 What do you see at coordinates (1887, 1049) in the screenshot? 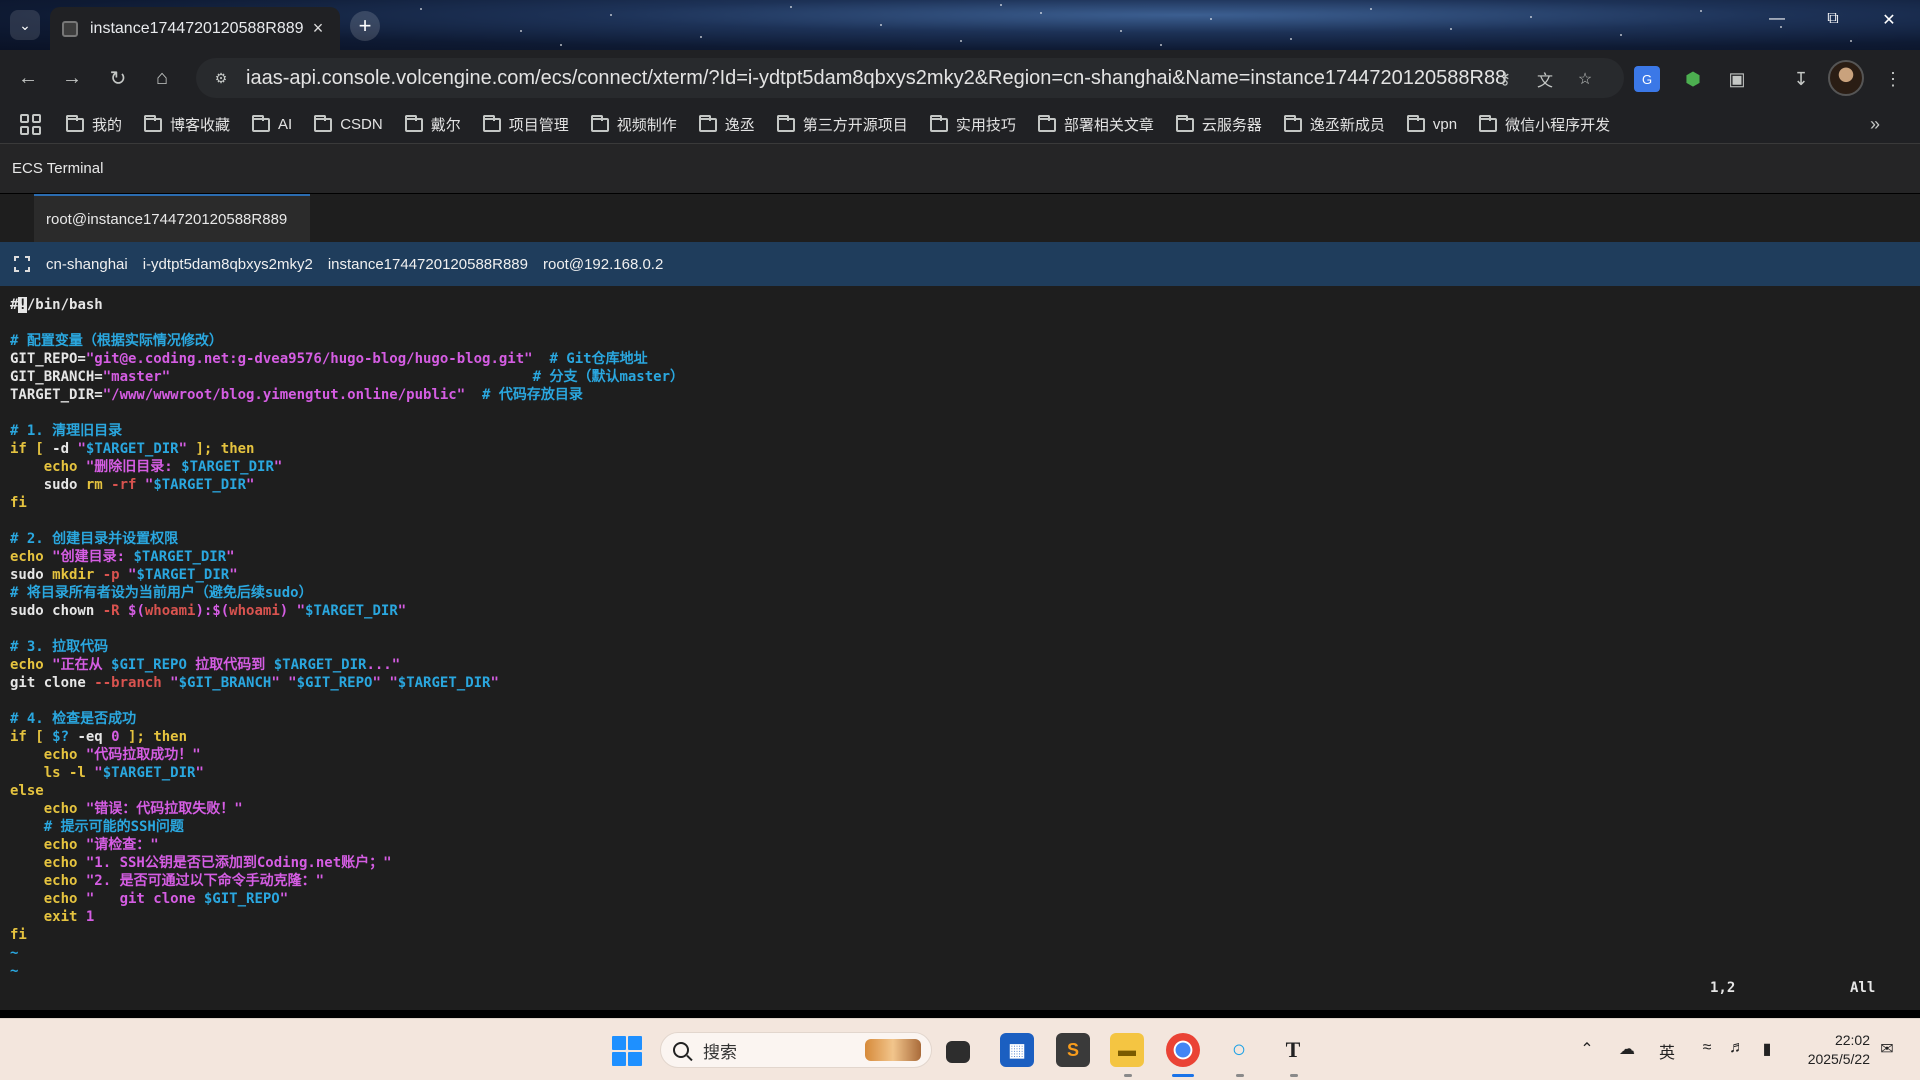
I see `notification-bell-icon: ✉` at bounding box center [1887, 1049].